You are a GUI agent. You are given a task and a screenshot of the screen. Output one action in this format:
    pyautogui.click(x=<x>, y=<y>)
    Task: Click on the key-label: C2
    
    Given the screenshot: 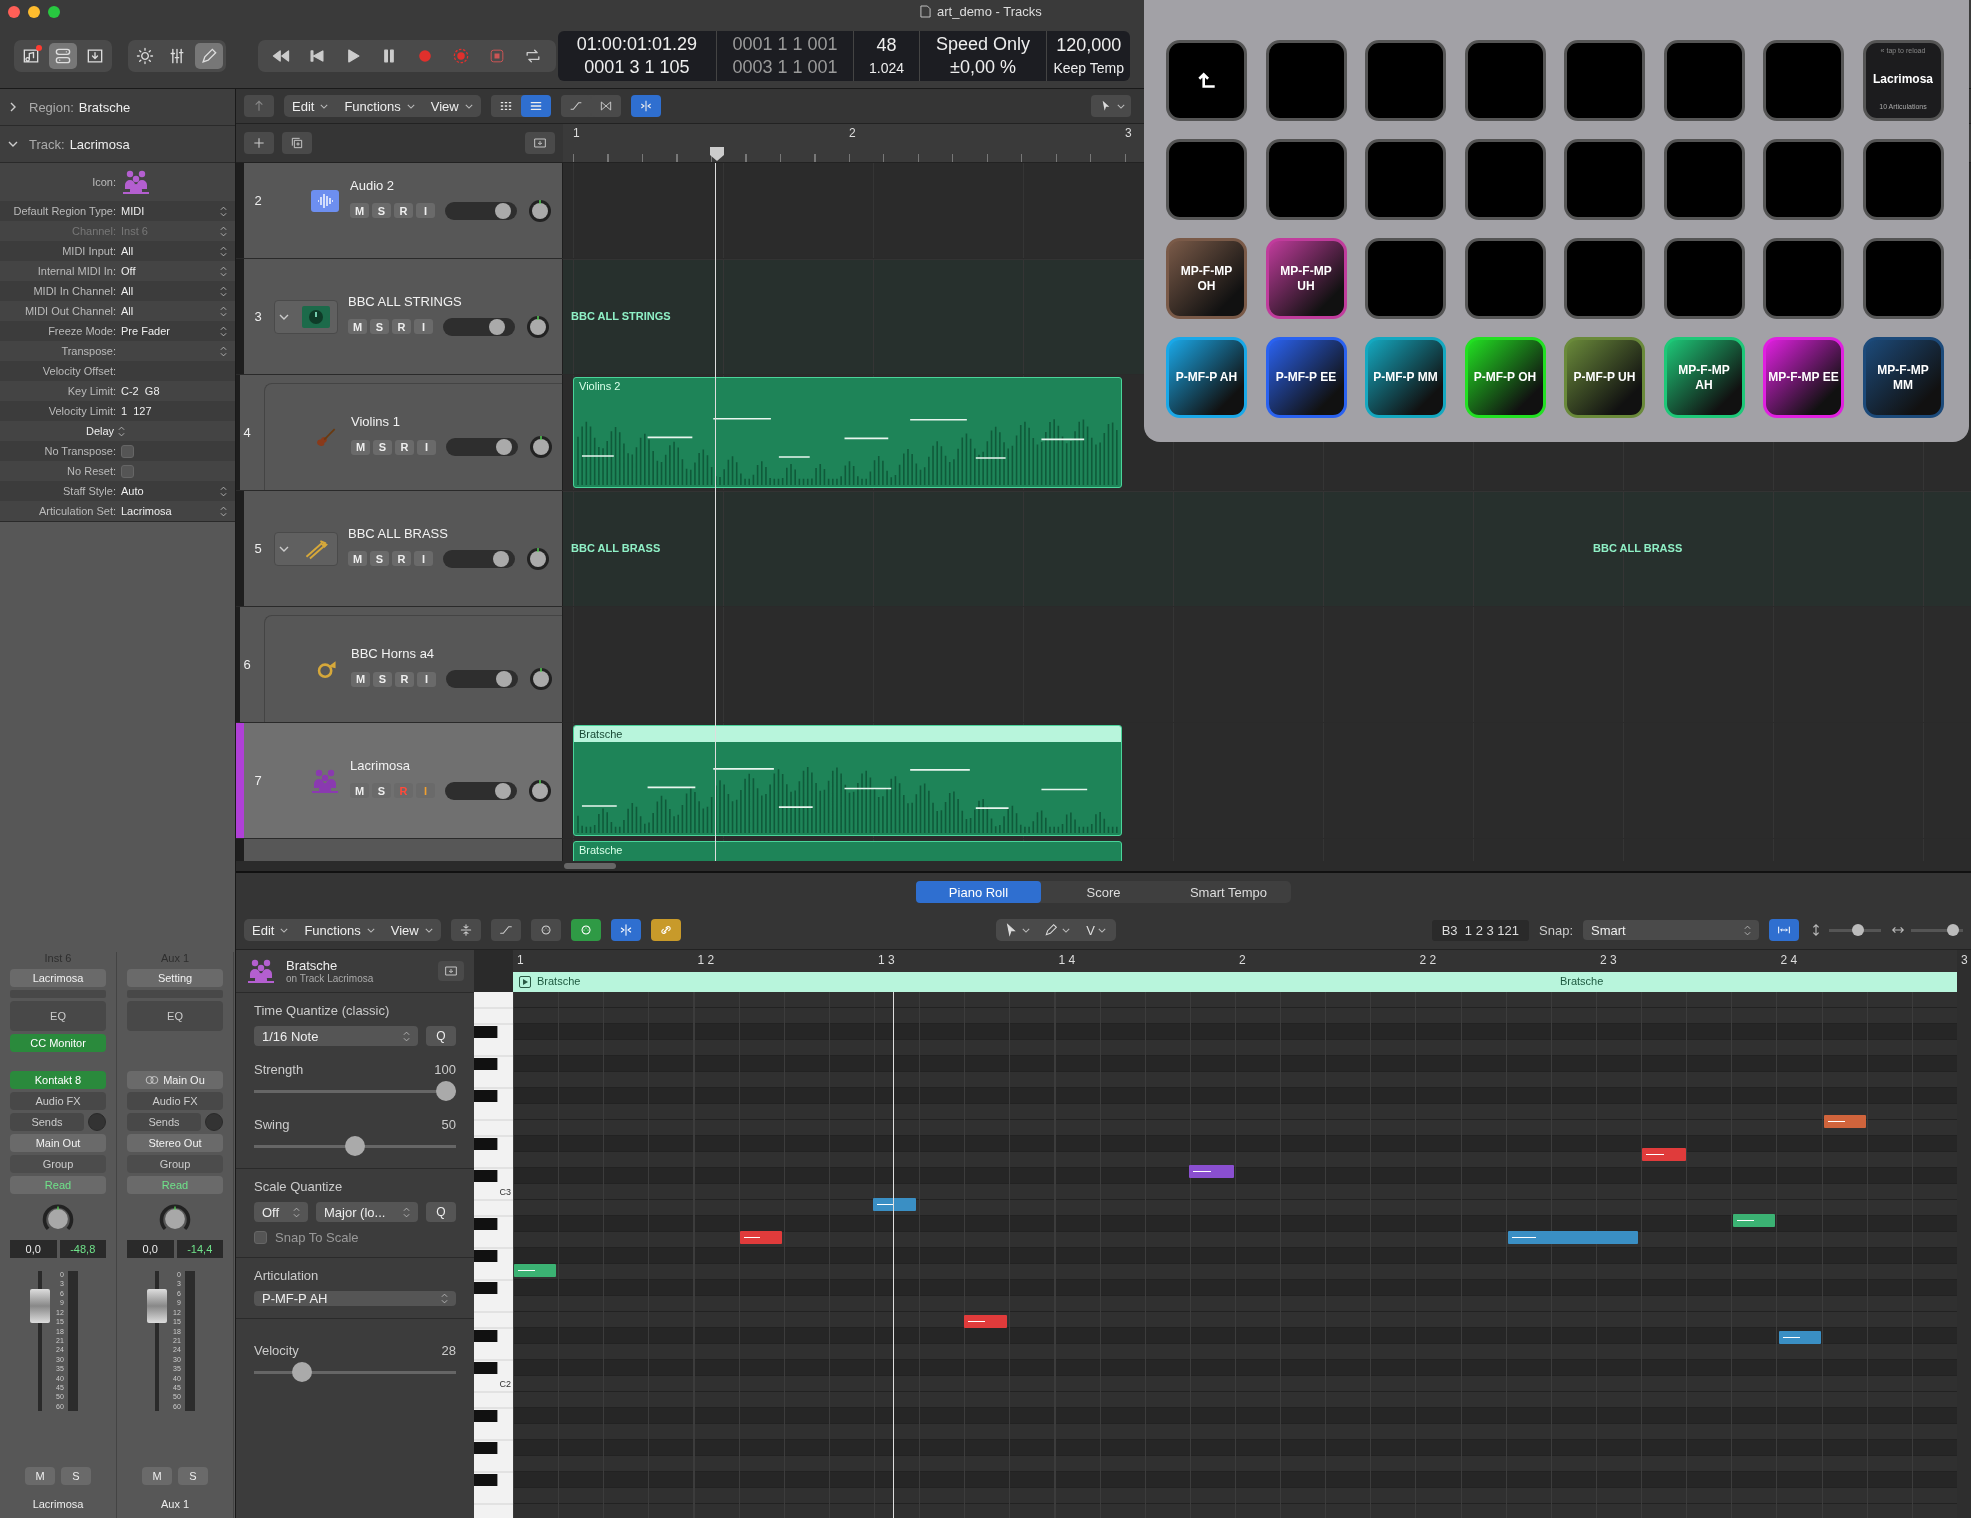 What is the action you would take?
    pyautogui.click(x=505, y=1384)
    